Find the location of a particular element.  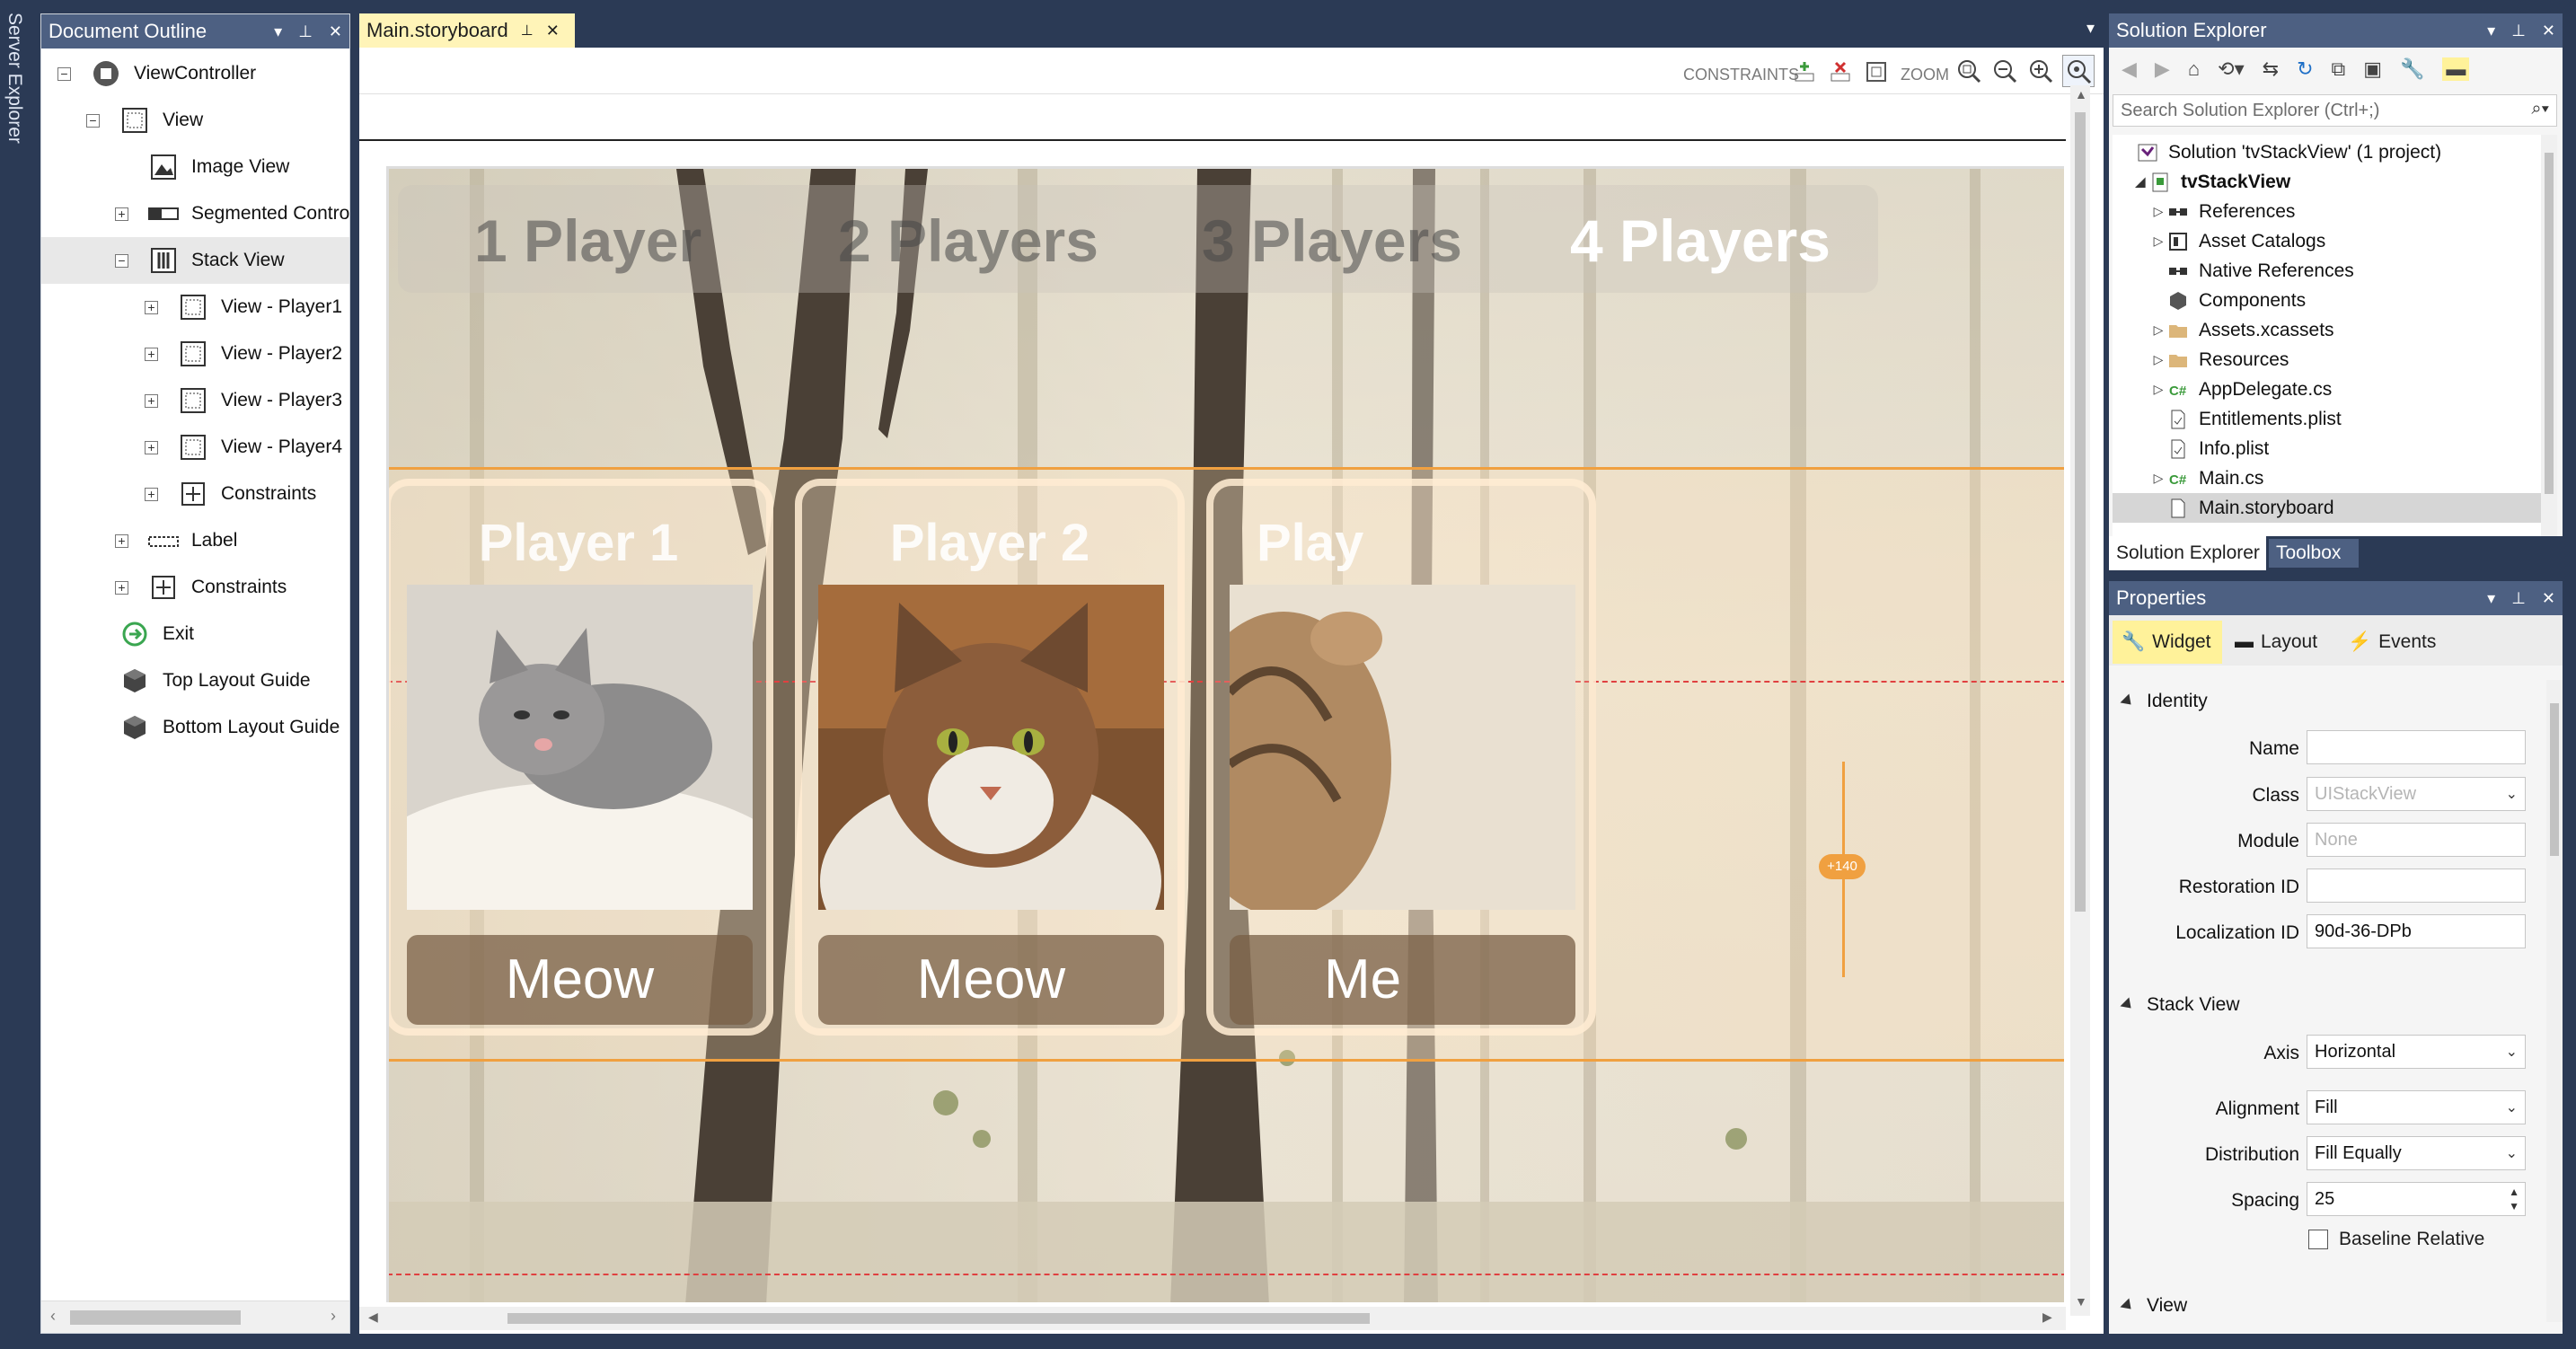

canvas-vscrollbar: ▲ ▼ is located at coordinates (2080, 701).